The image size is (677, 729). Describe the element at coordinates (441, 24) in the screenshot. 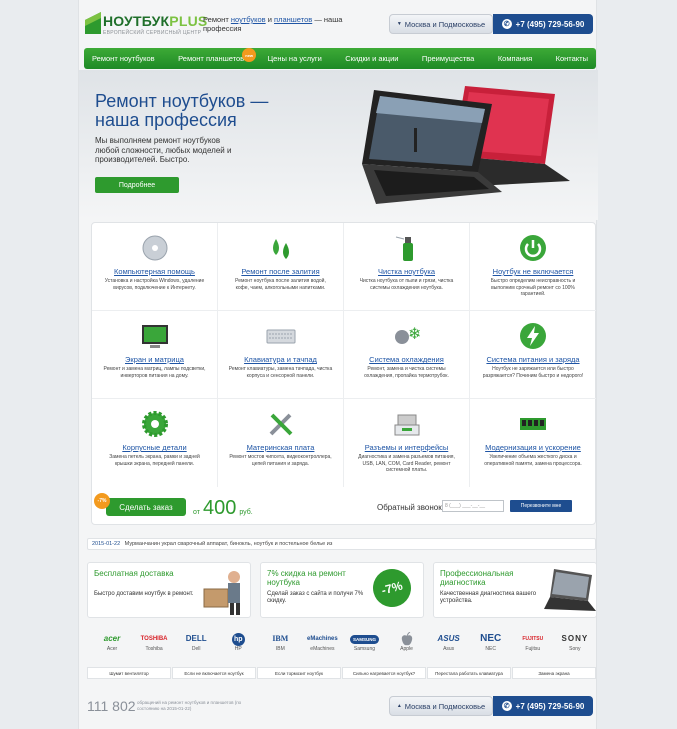

I see `city-selector: ▼ Москва и Подмосковье` at that location.